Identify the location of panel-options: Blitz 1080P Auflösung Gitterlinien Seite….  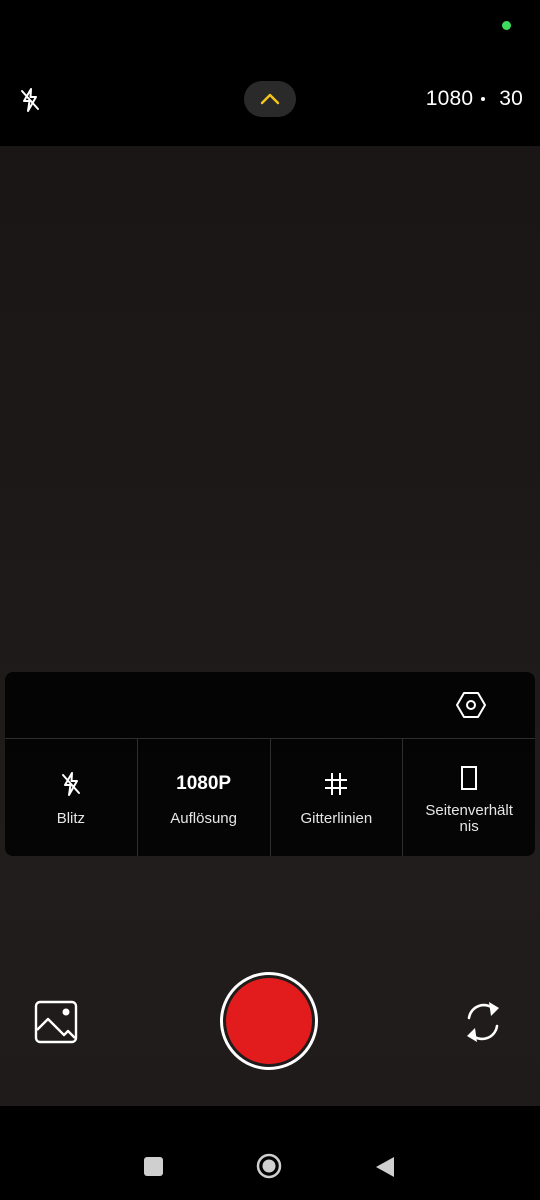
(270, 797).